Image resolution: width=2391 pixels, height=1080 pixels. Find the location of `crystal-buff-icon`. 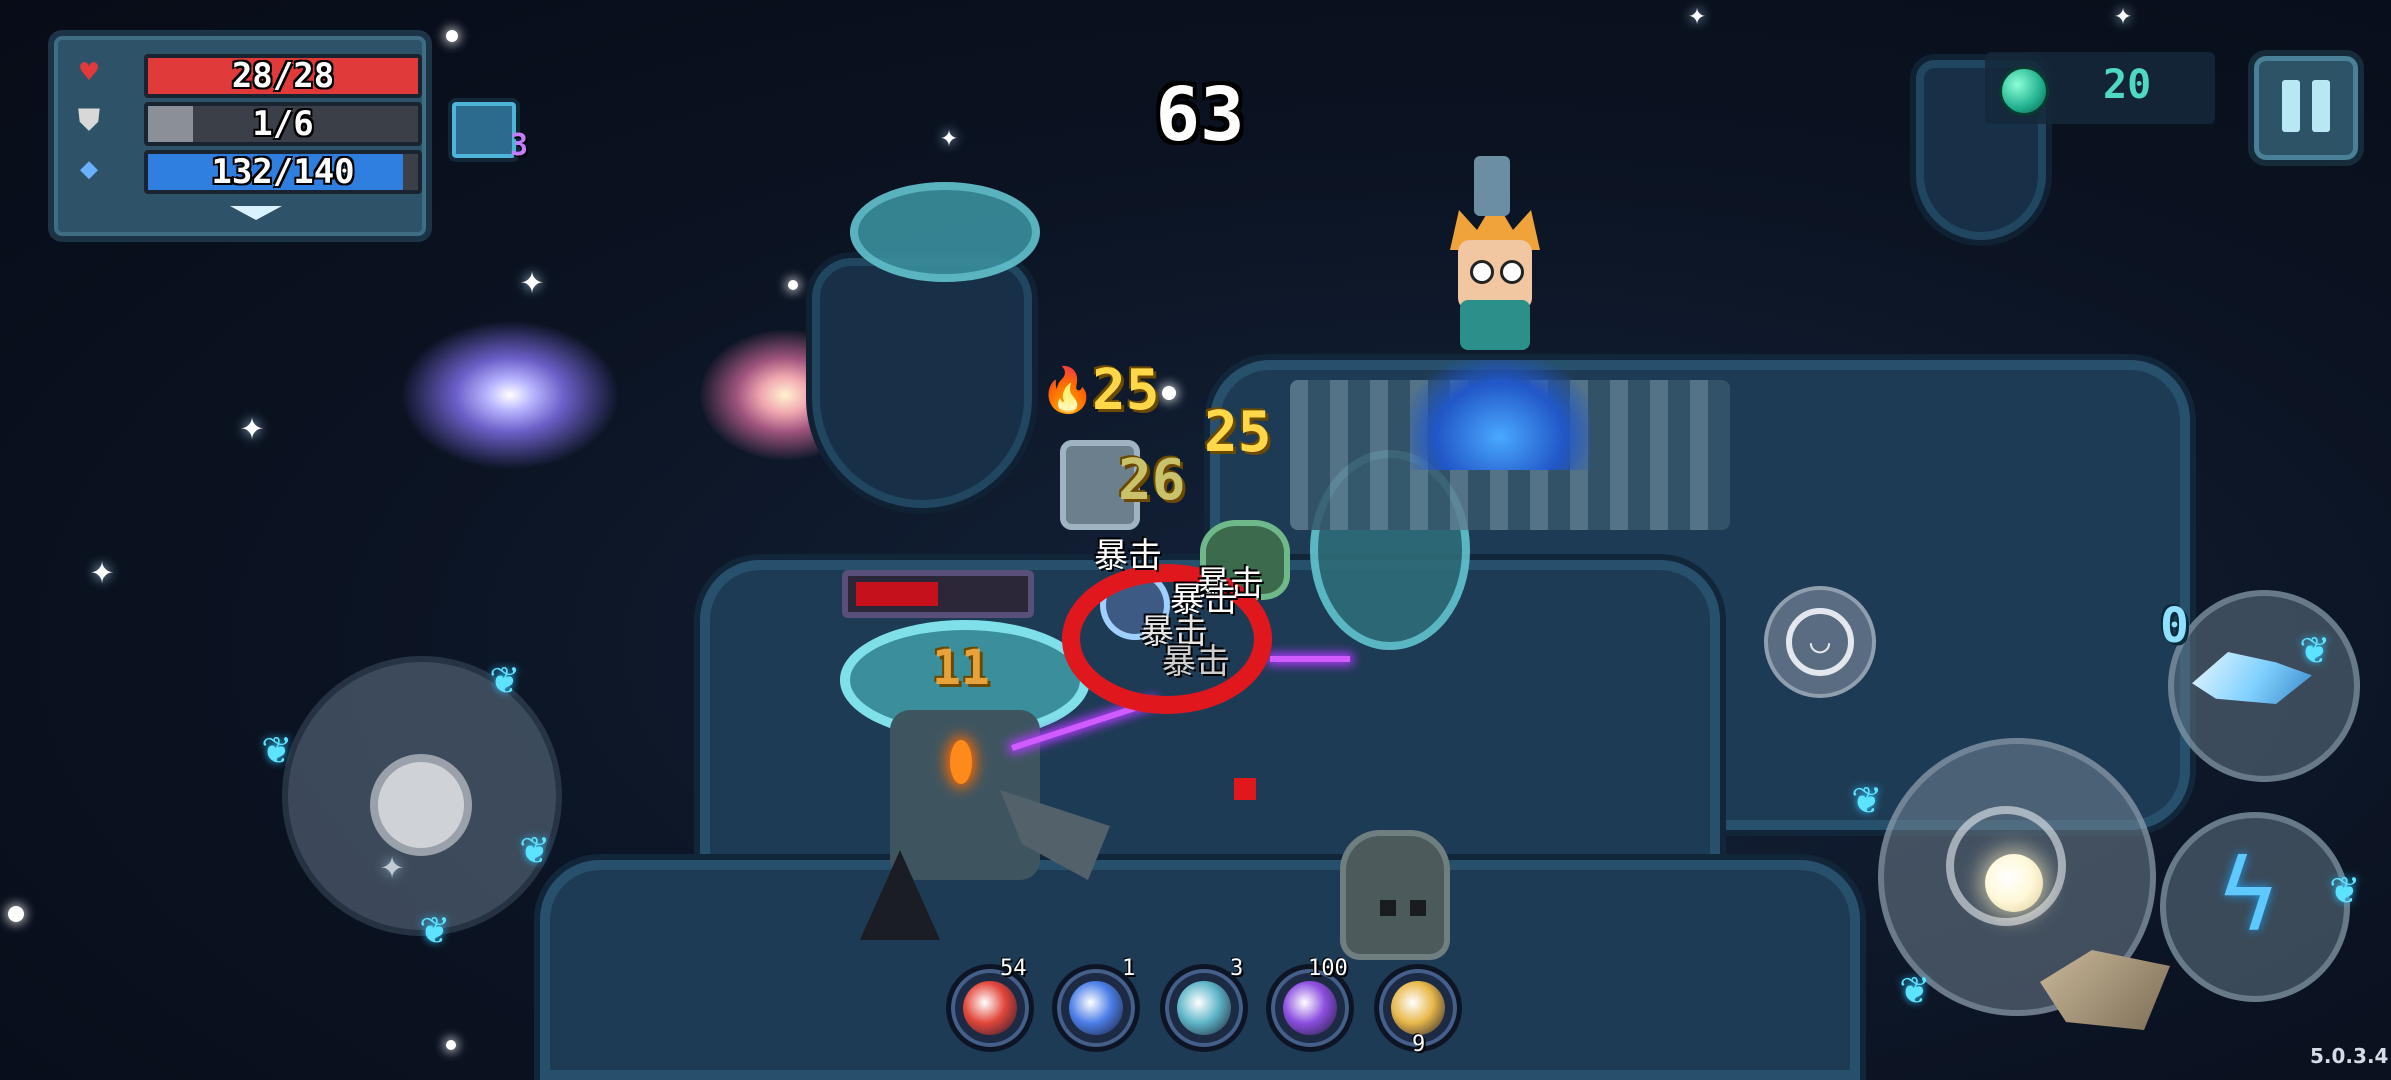

crystal-buff-icon is located at coordinates (1096, 1008).